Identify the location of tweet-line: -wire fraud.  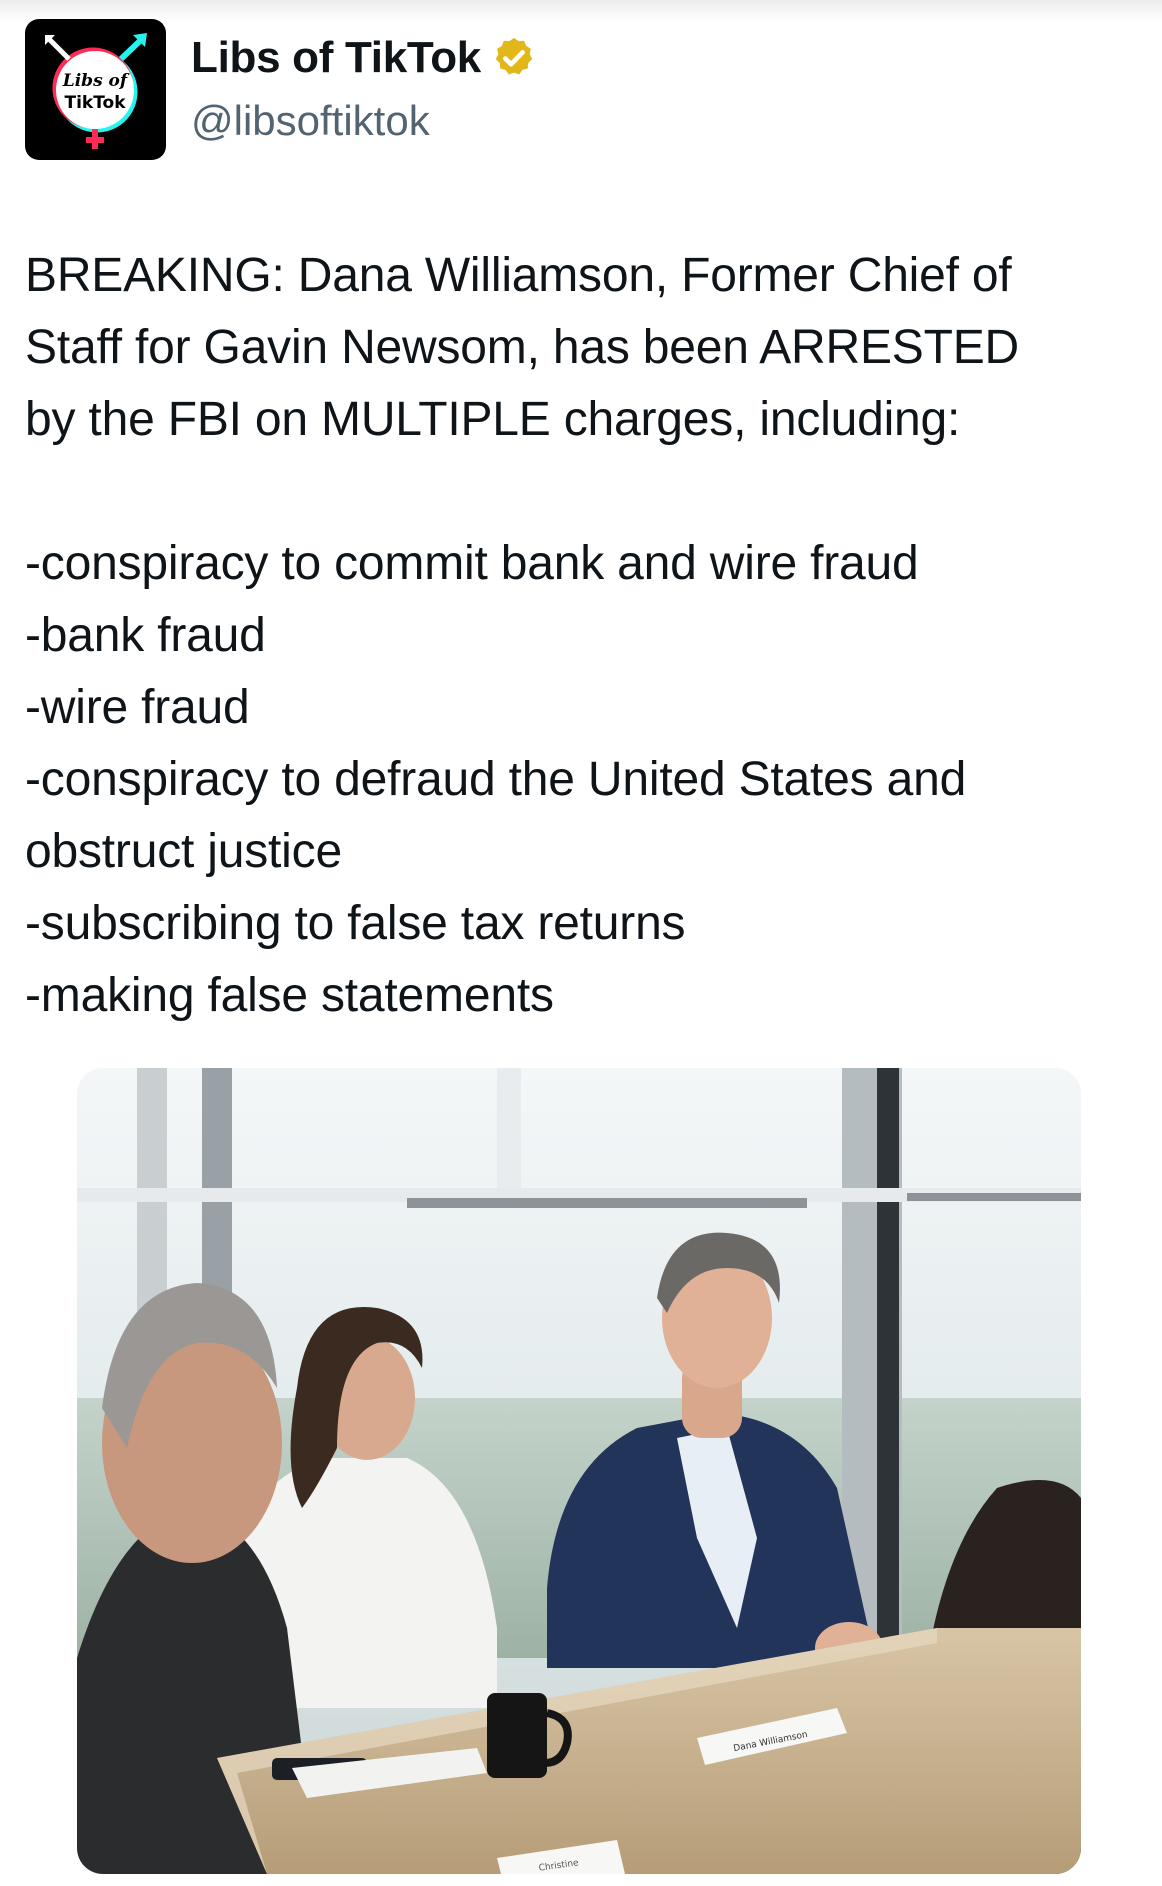
(137, 707).